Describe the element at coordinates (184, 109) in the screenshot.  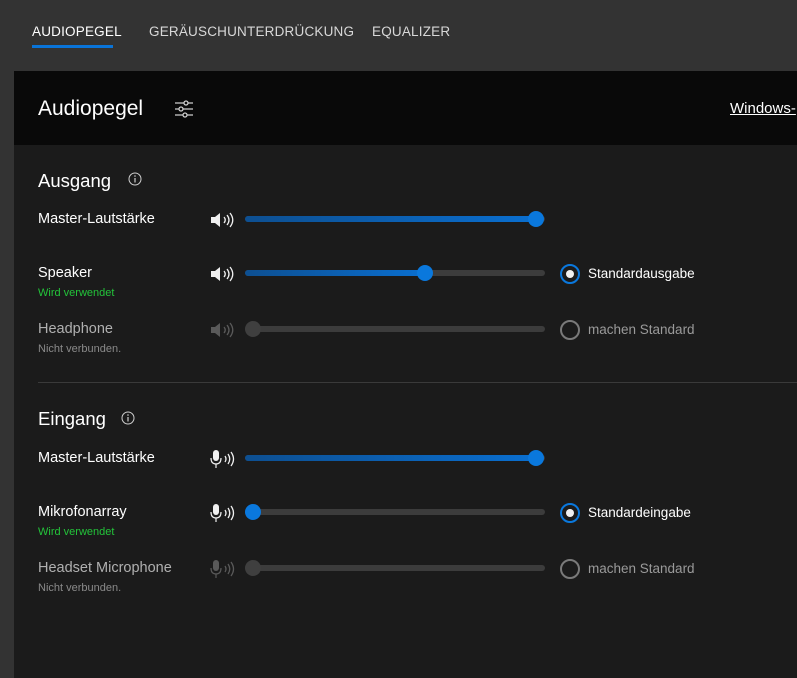
I see `sliders-icon` at that location.